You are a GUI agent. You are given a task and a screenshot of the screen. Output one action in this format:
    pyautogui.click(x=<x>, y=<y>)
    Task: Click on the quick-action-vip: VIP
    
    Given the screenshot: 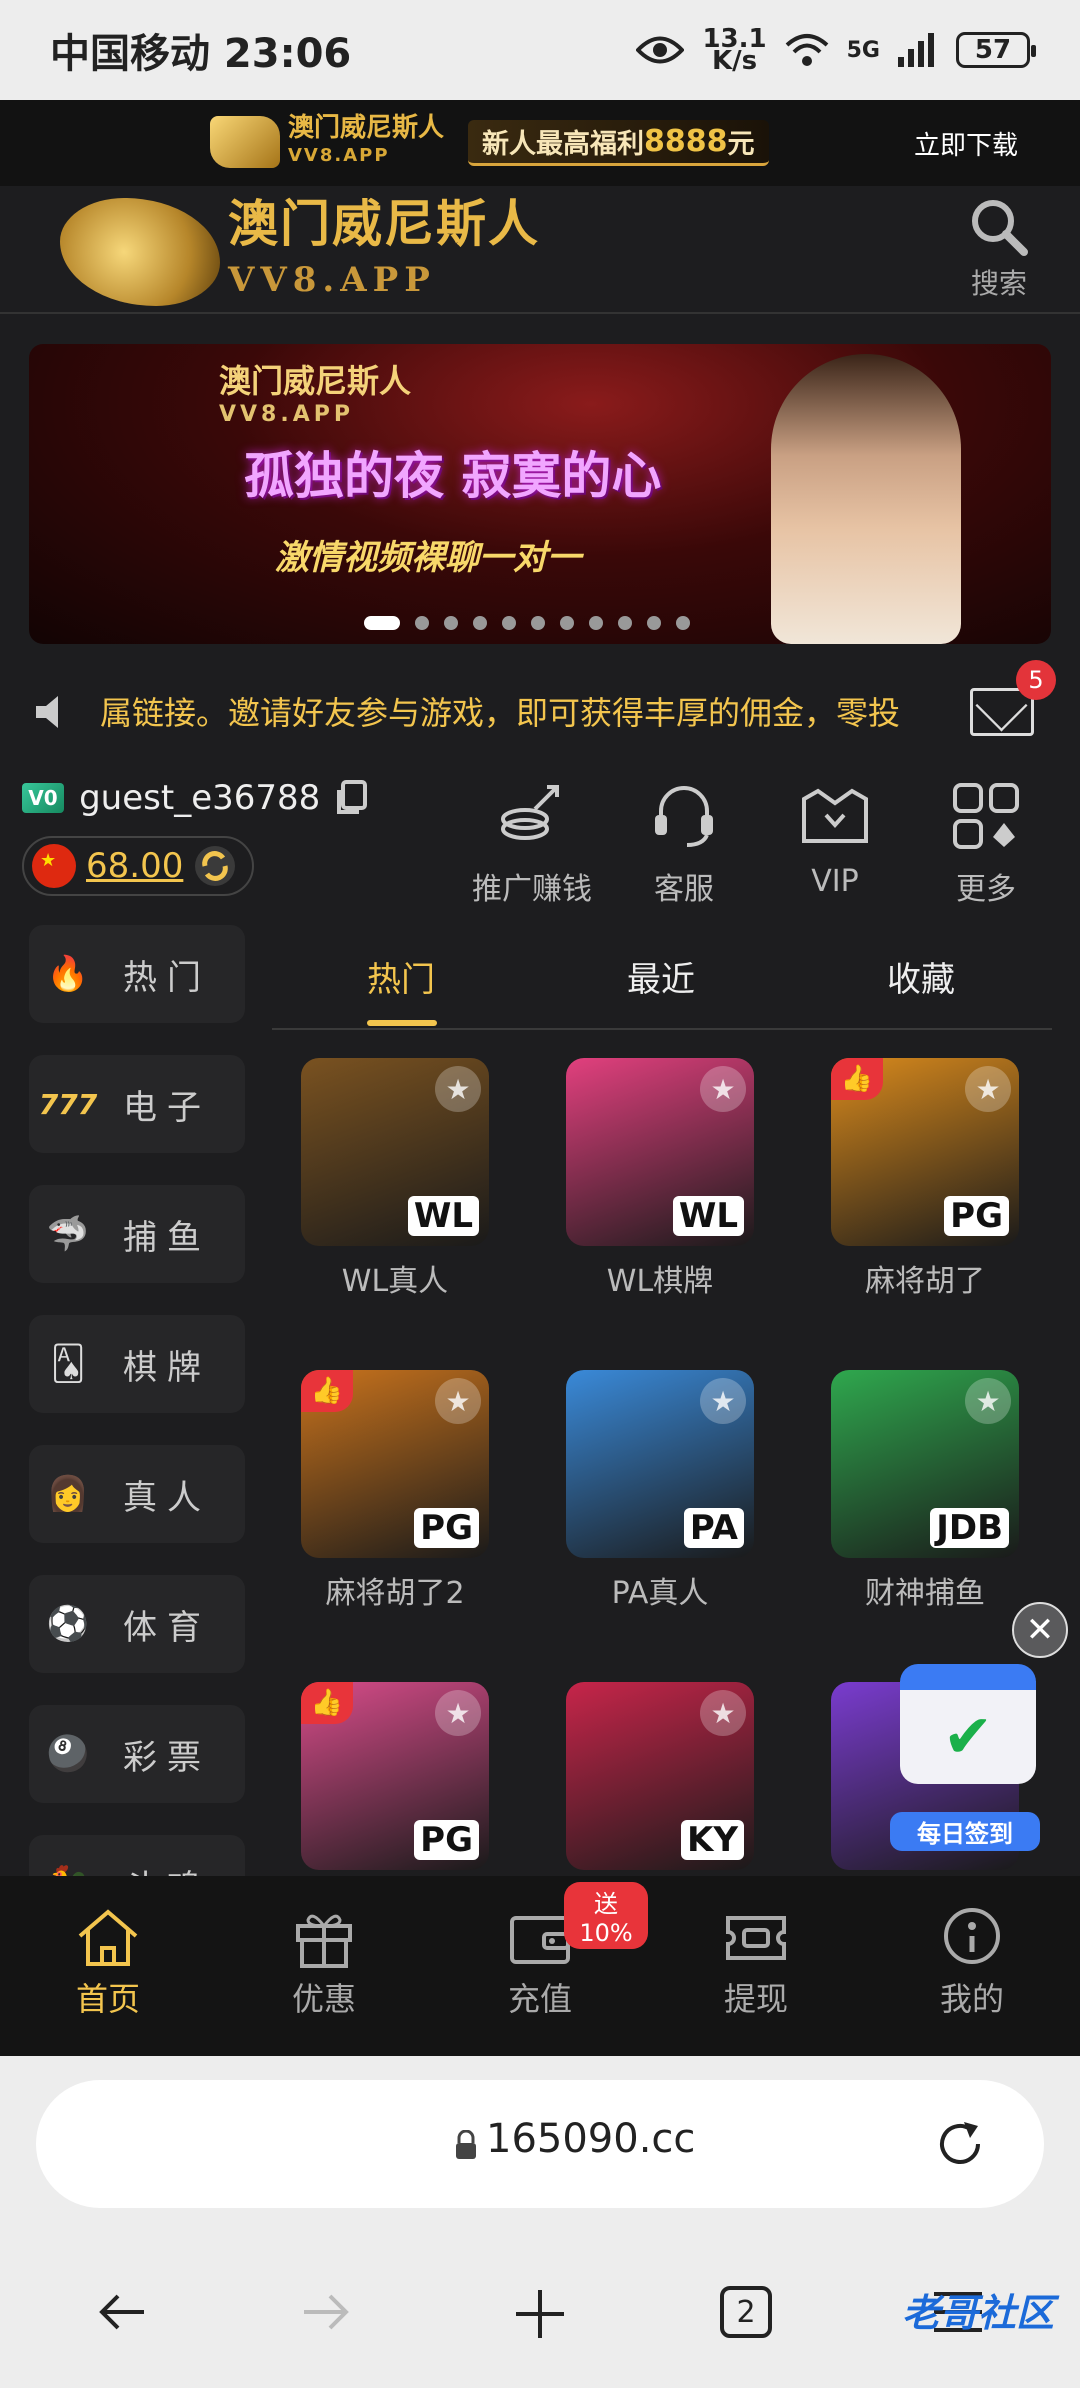 What is the action you would take?
    pyautogui.click(x=835, y=837)
    